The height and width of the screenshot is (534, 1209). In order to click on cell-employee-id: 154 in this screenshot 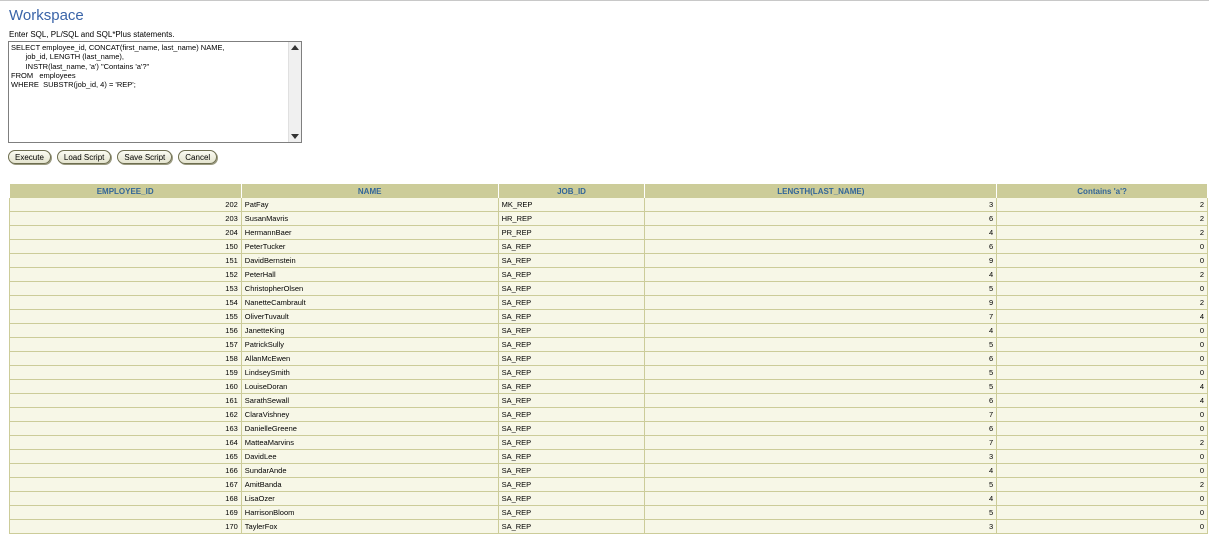, I will do `click(125, 302)`.